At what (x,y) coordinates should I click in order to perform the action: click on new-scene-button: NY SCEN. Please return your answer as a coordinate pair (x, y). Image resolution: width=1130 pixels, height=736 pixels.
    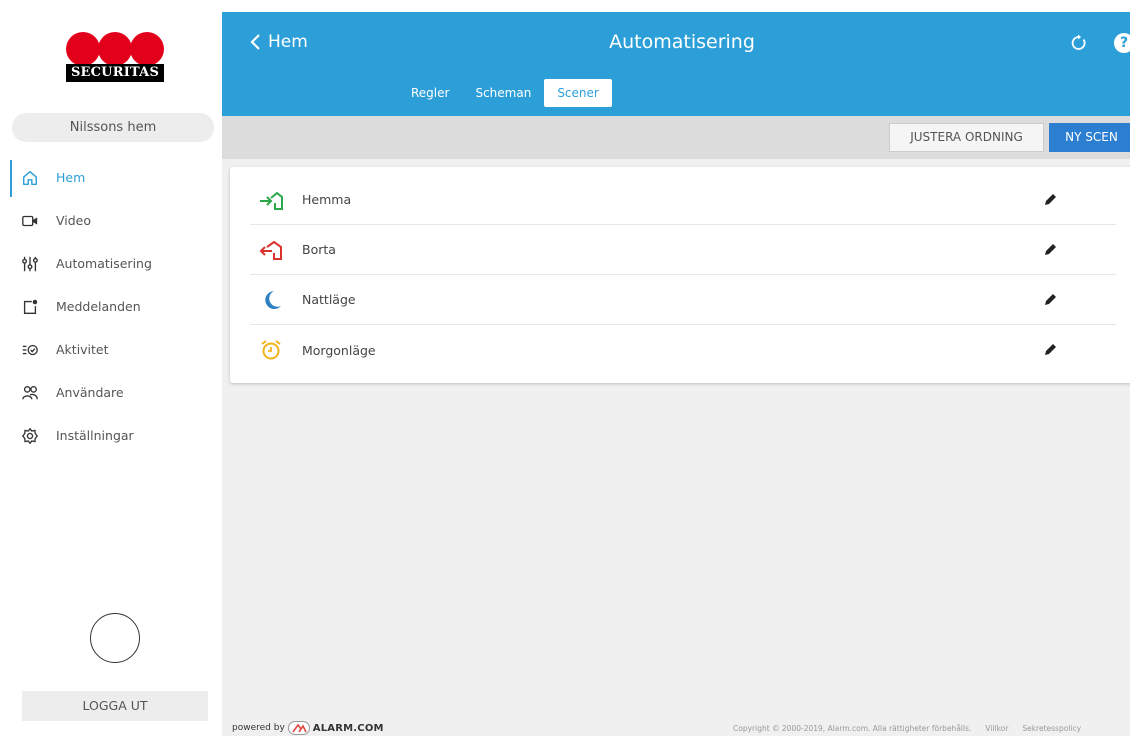
    Looking at the image, I should click on (1089, 137).